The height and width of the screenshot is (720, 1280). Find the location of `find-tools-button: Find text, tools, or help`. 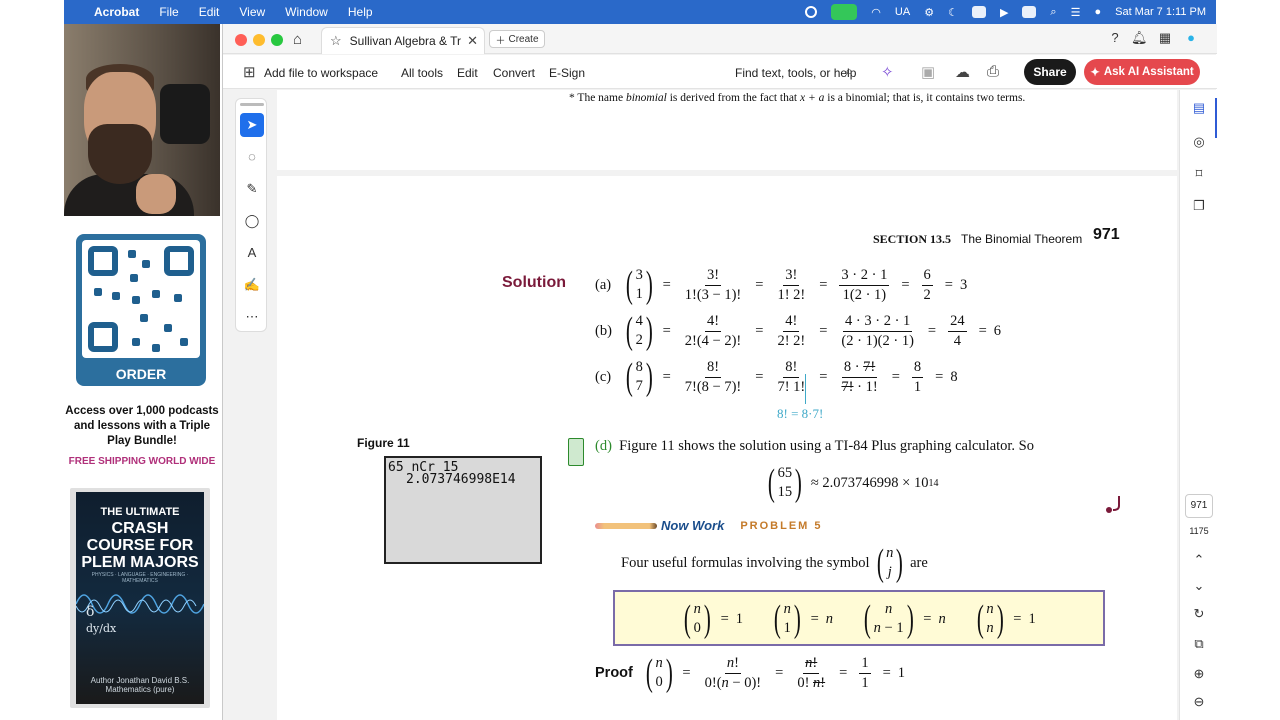

find-tools-button: Find text, tools, or help is located at coordinates (795, 73).